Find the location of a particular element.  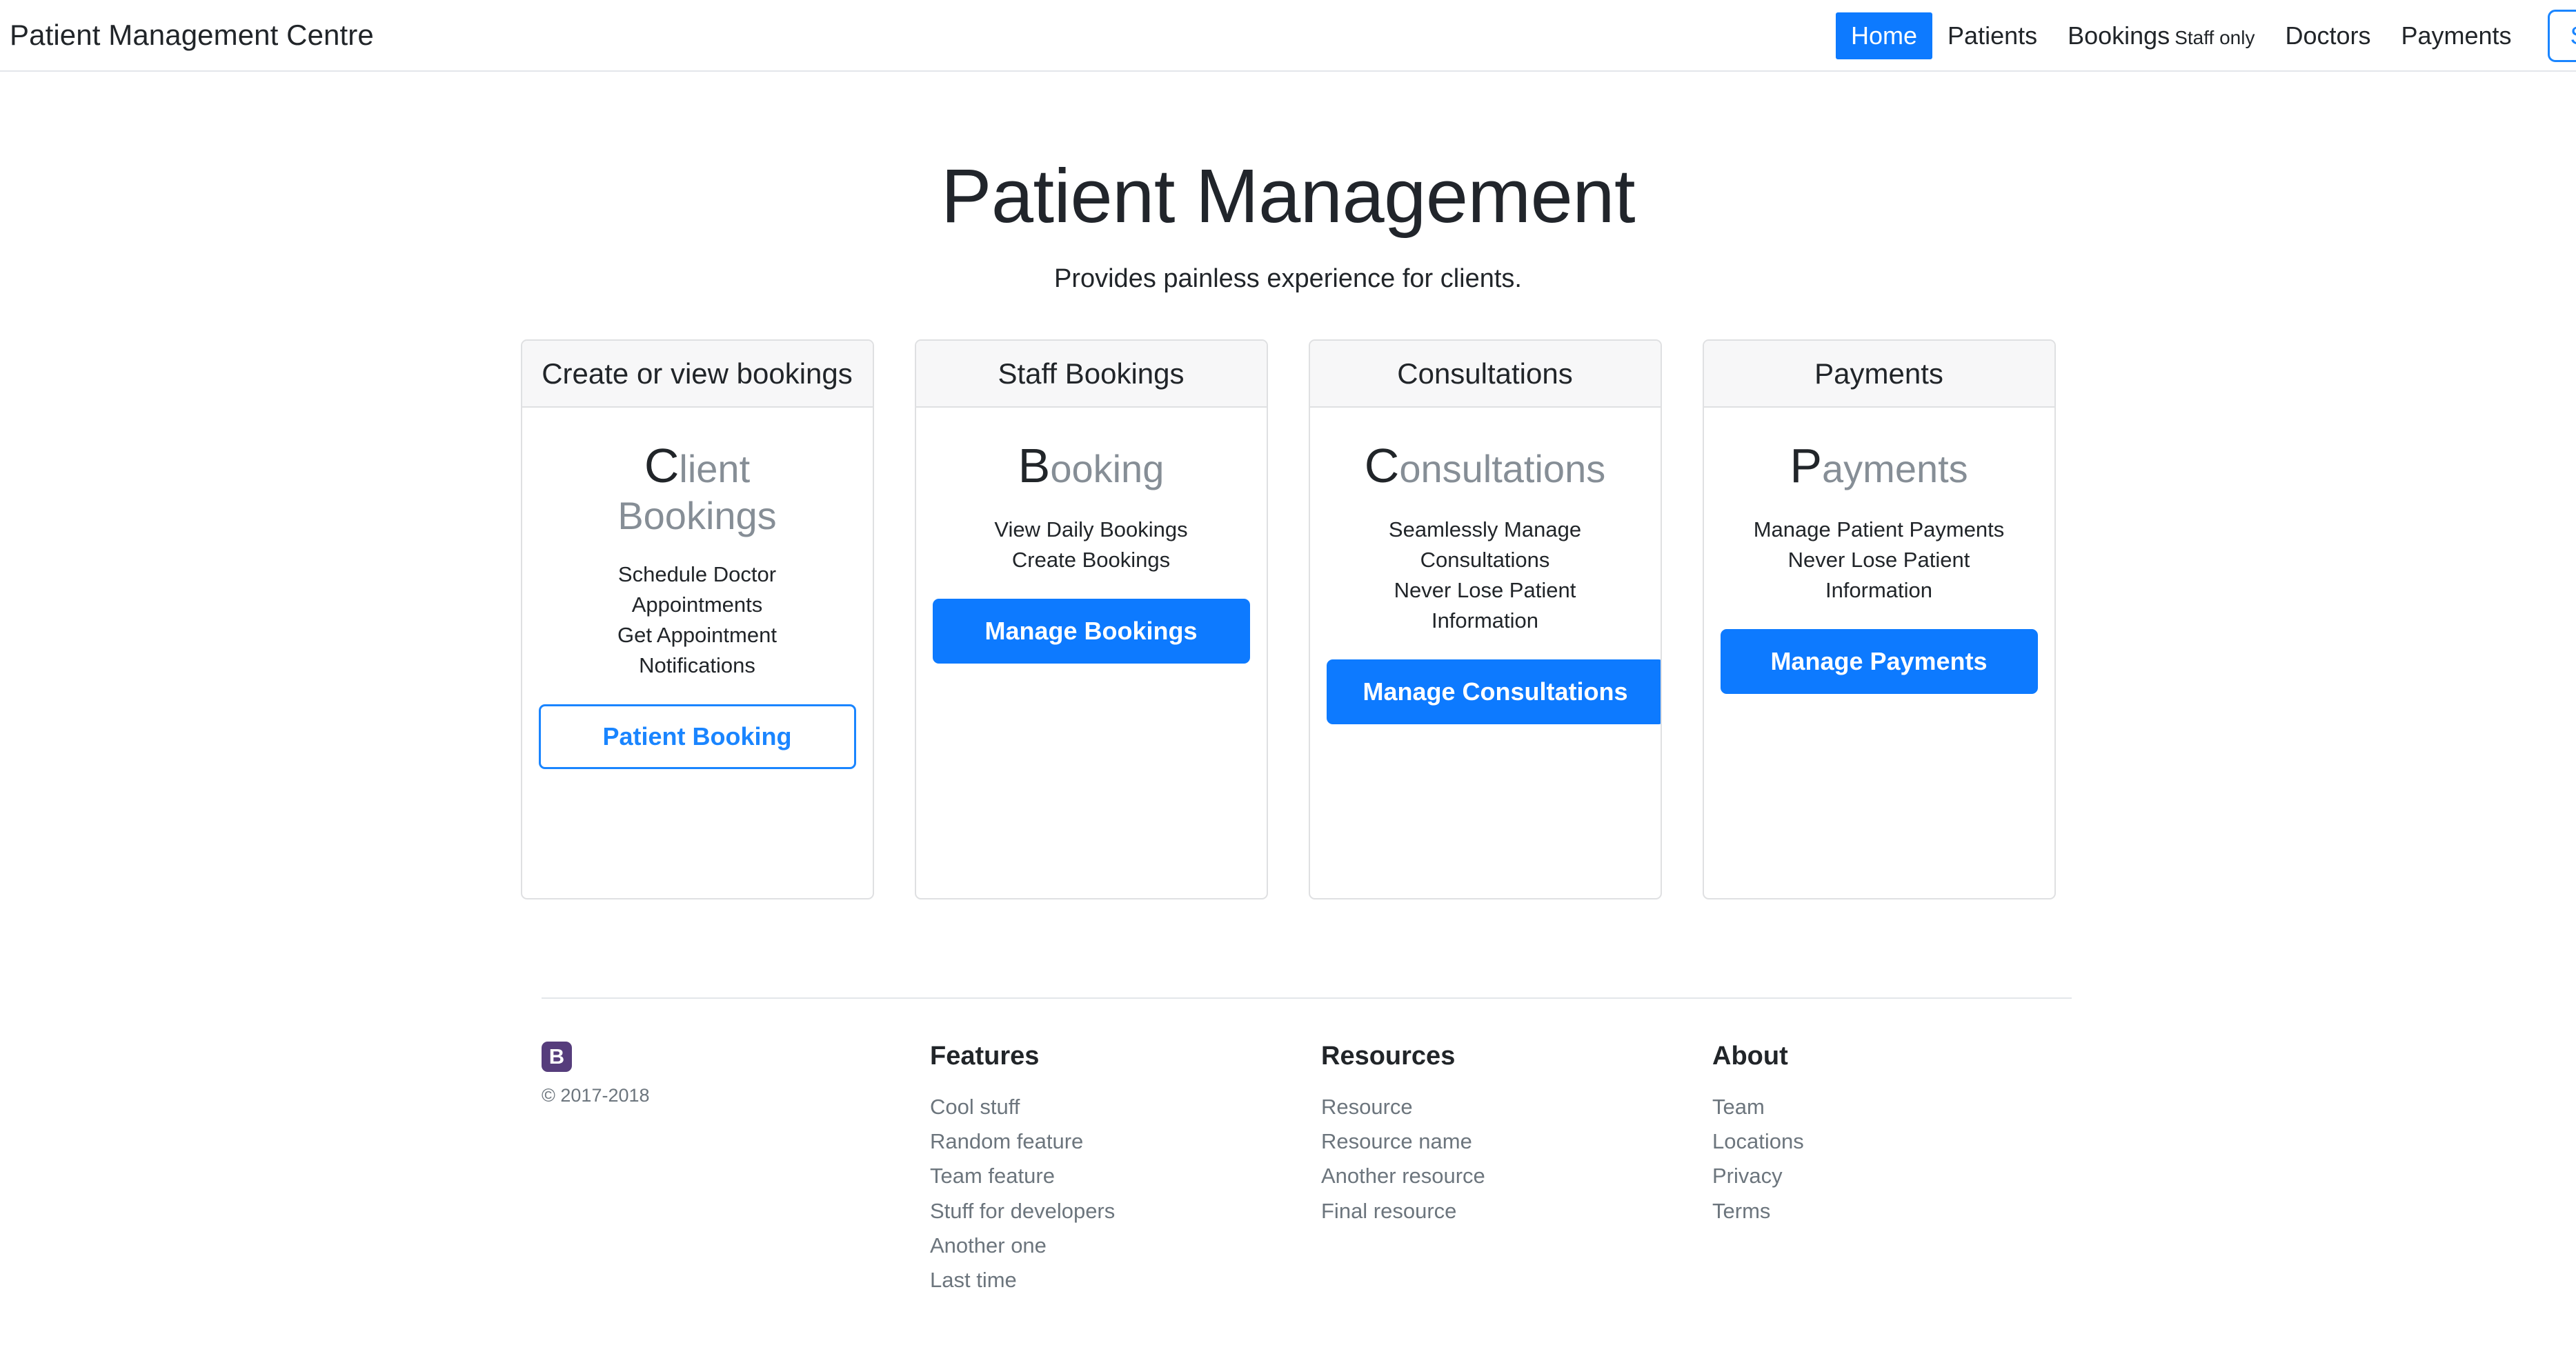

bootstrap-logo-icon: B is located at coordinates (557, 1057).